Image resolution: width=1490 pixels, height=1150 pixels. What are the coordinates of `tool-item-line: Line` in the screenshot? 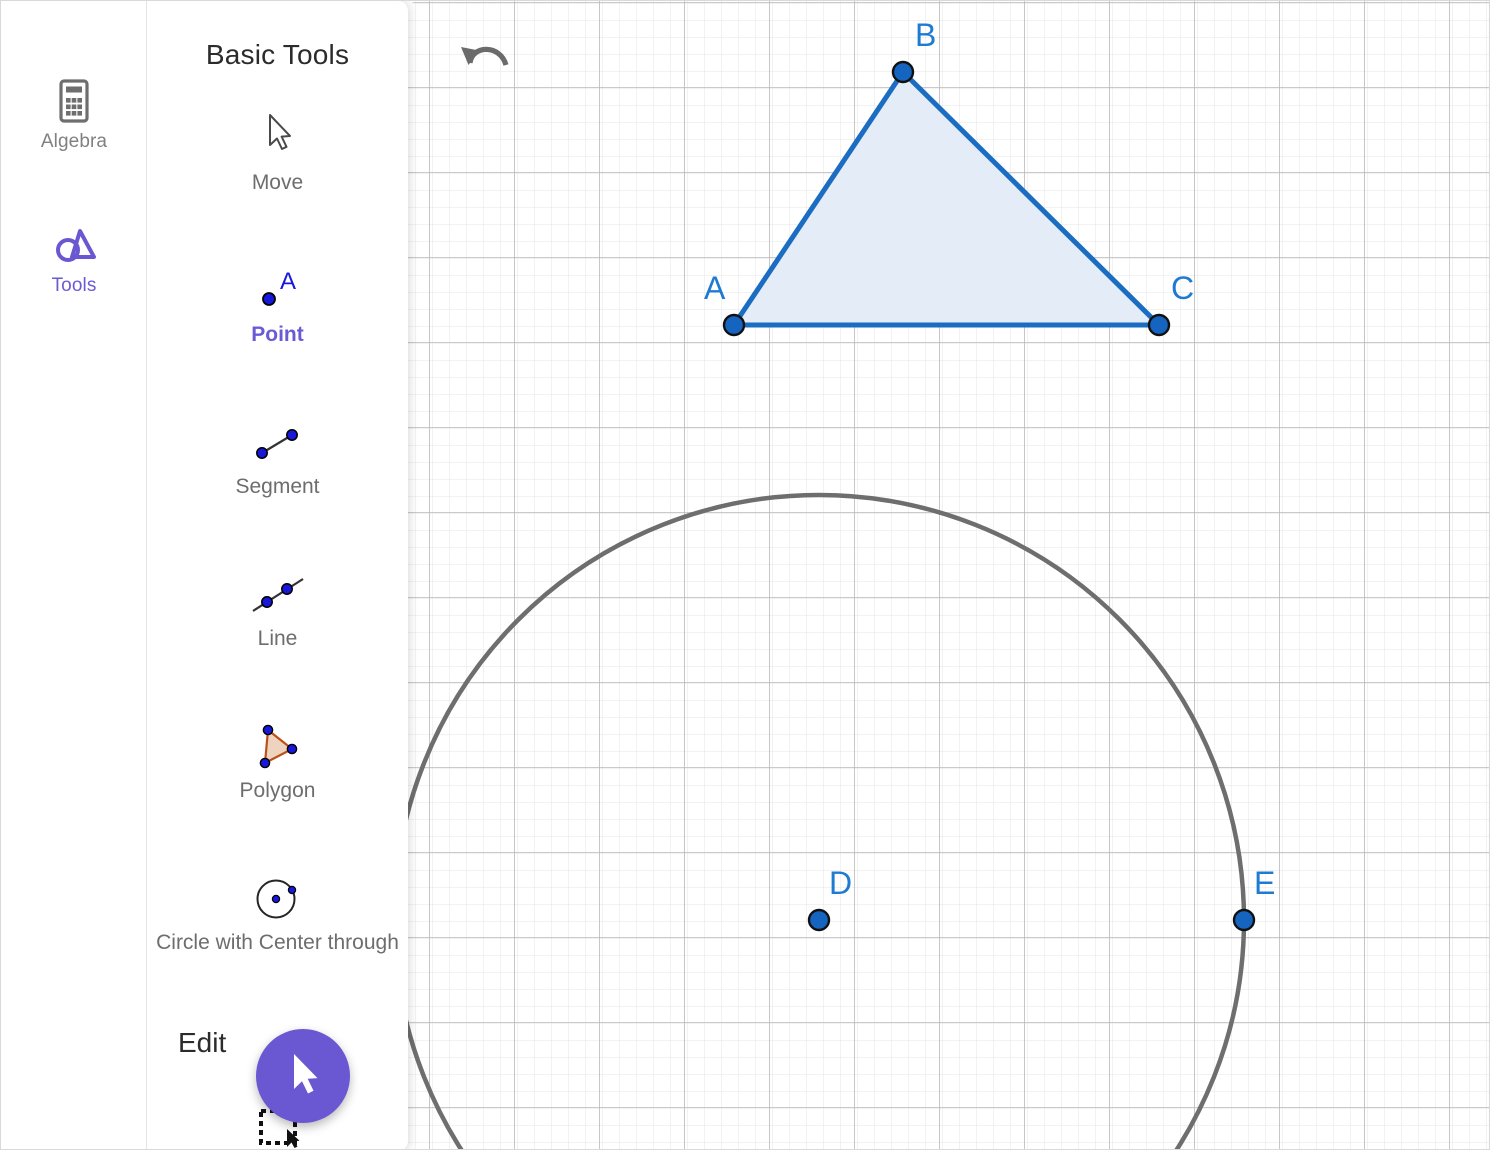 It's located at (277, 609).